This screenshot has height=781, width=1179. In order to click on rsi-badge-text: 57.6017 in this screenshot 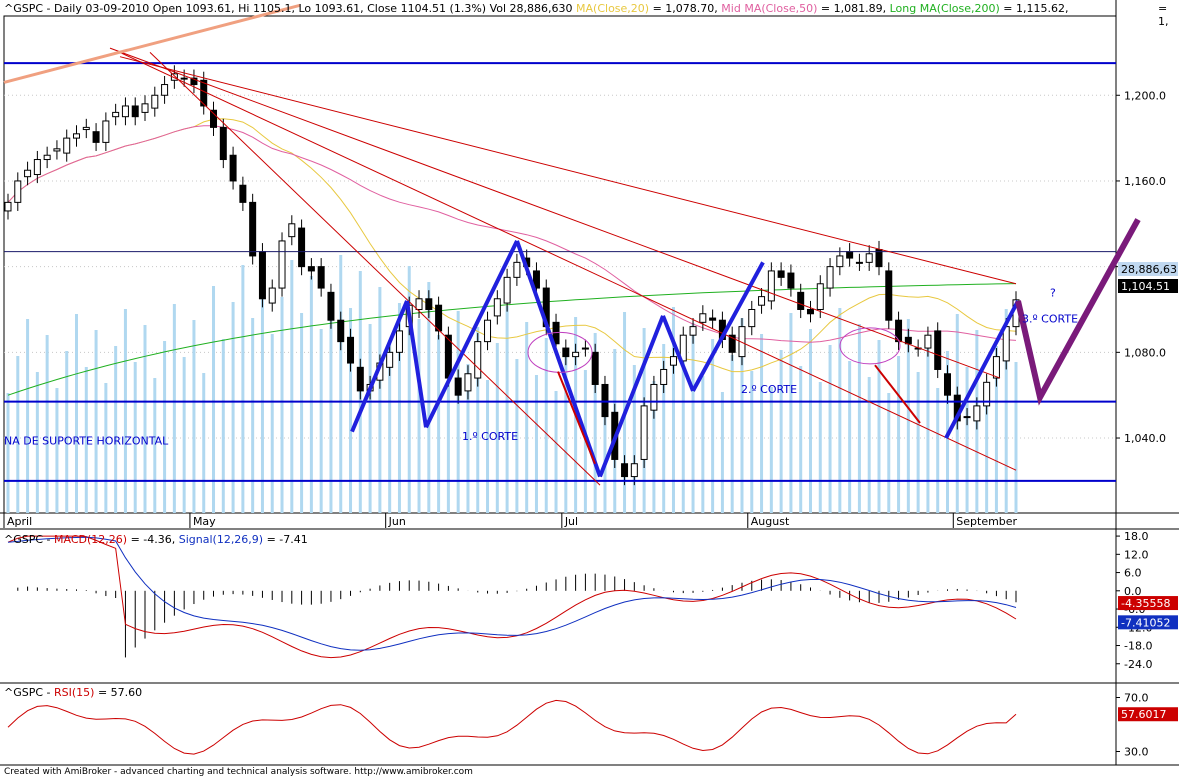, I will do `click(1144, 714)`.